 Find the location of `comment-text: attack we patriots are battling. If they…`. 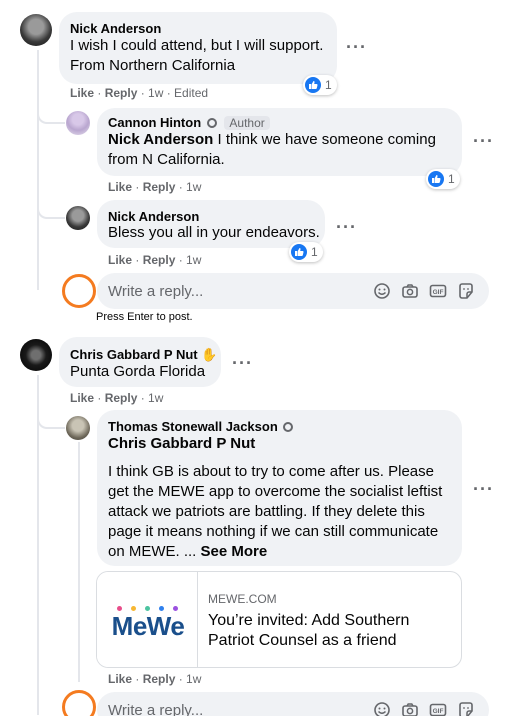

comment-text: attack we patriots are battling. If they… is located at coordinates (266, 511).